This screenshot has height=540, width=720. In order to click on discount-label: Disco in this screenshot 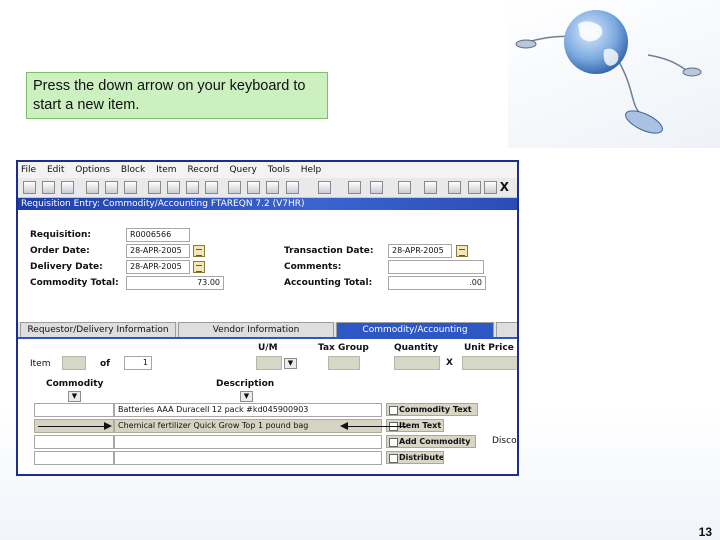, I will do `click(504, 441)`.